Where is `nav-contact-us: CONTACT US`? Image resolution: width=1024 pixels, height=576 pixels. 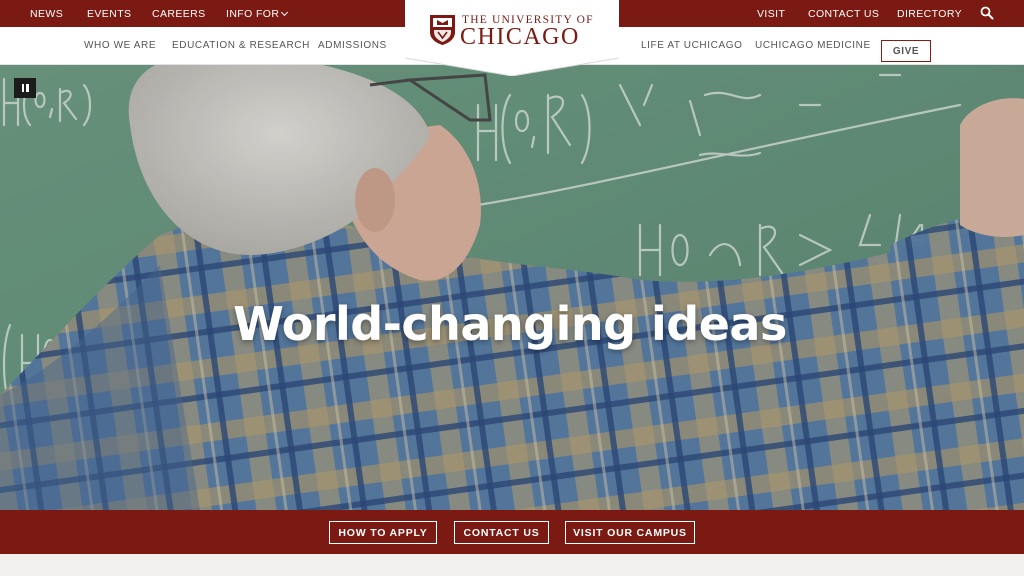 nav-contact-us: CONTACT US is located at coordinates (843, 14).